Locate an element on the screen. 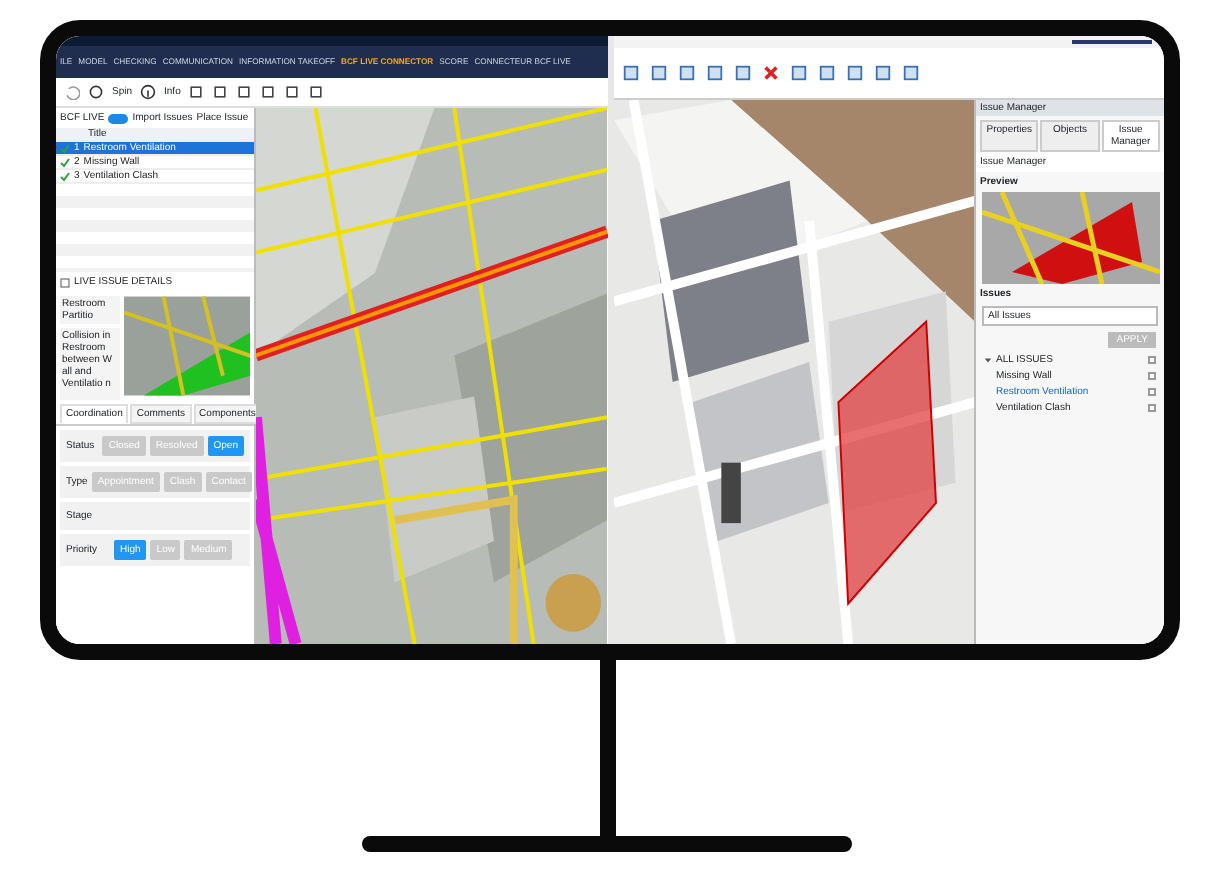 This screenshot has width=1210, height=880. toggle-switch is located at coordinates (118, 118).